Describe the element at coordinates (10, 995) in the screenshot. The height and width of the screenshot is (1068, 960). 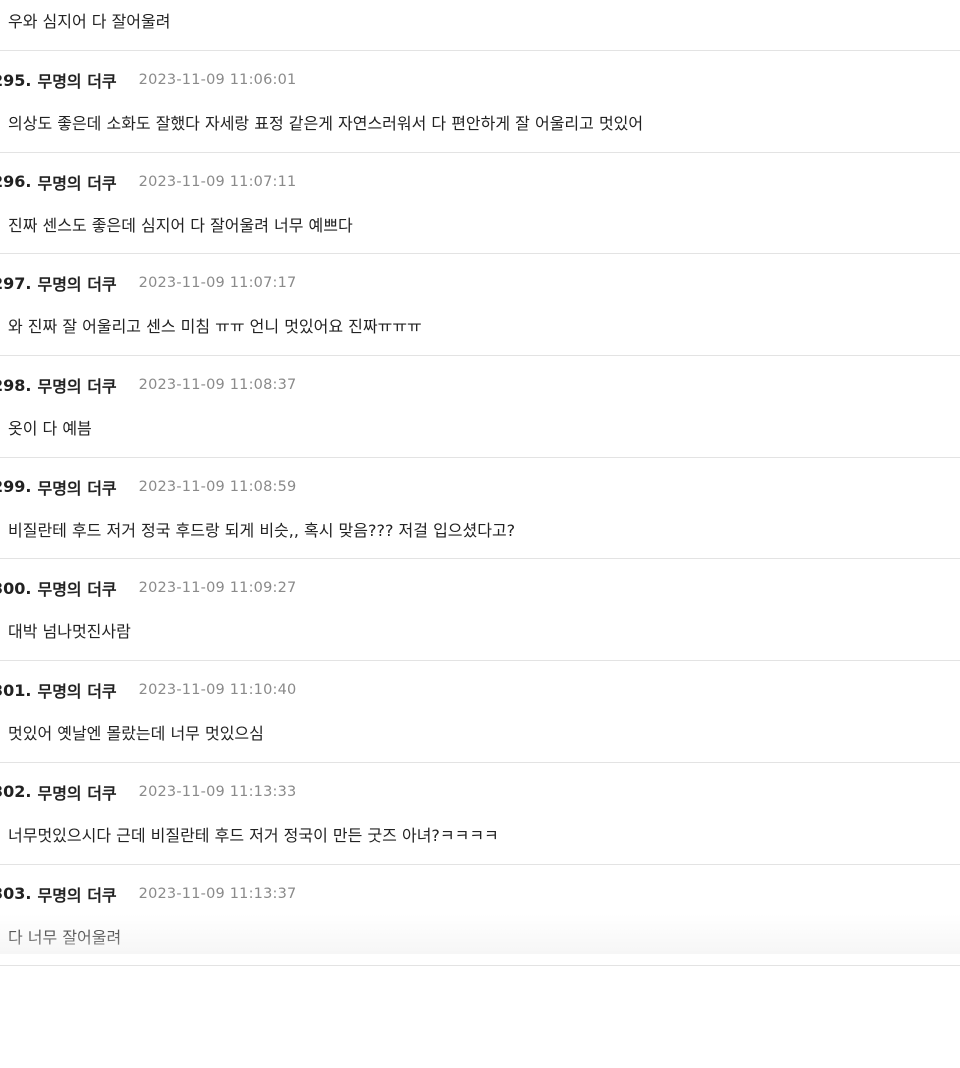
I see `comment-meta` at that location.